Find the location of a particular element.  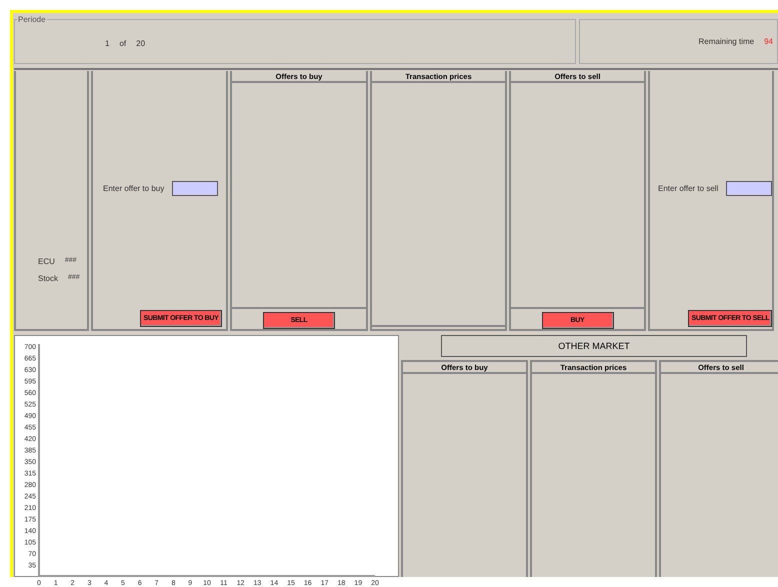

period-total: 20 is located at coordinates (141, 43).